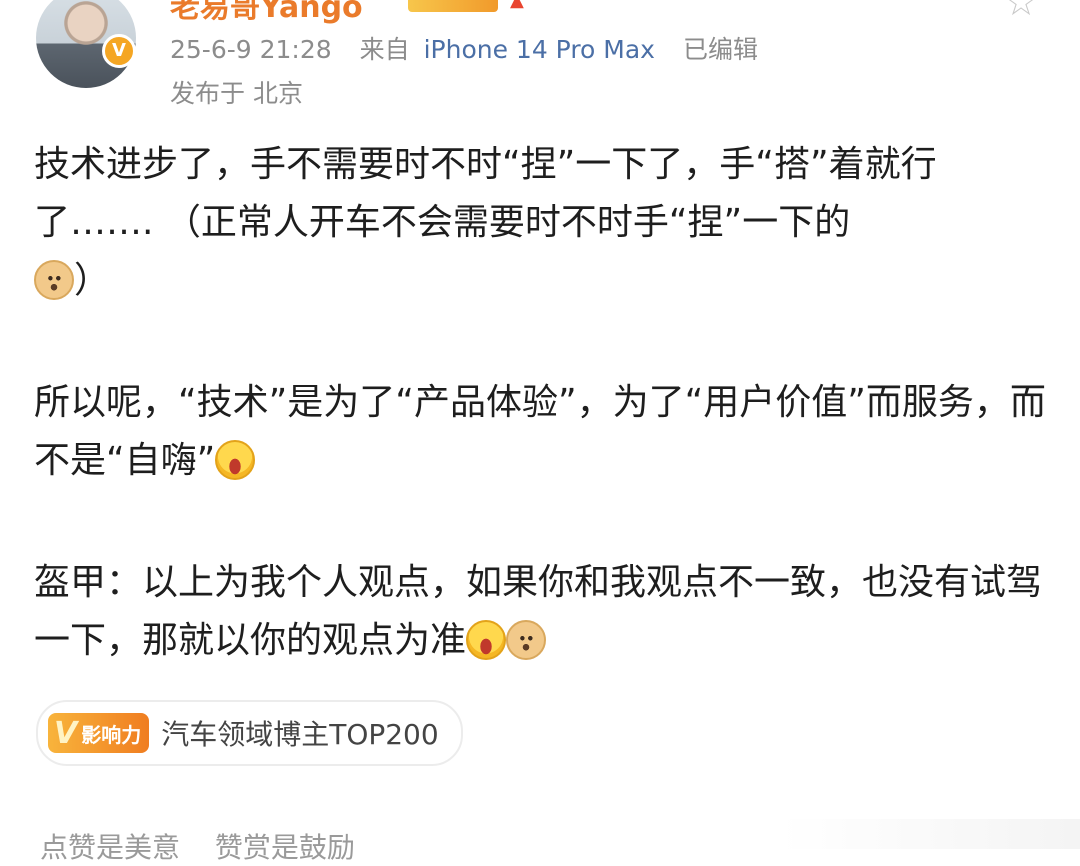 This screenshot has height=866, width=1080. What do you see at coordinates (544, 612) in the screenshot?
I see `post-paragraph: 盔甲：以上为我个人观点，如果你和我观点不一致，也没有试驾一下，那就以你的观点为准` at bounding box center [544, 612].